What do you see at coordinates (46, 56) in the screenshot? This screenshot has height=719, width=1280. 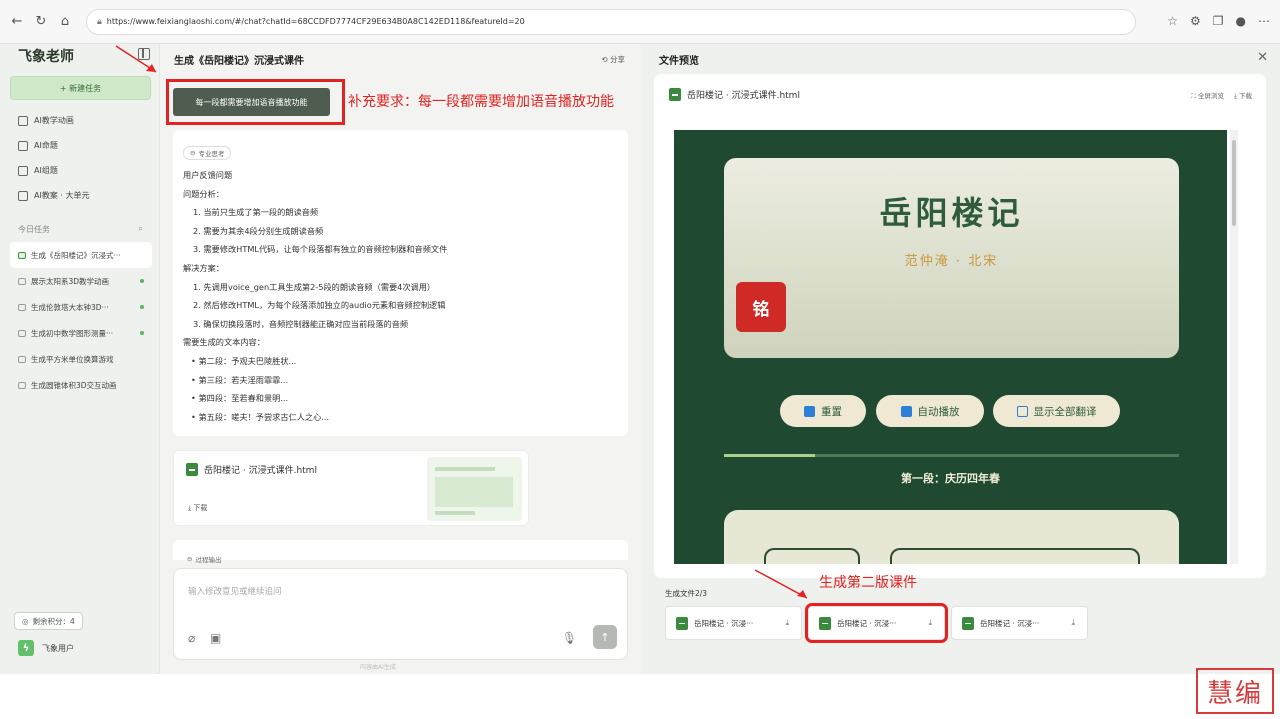 I see `app-logo: 飞象老师` at bounding box center [46, 56].